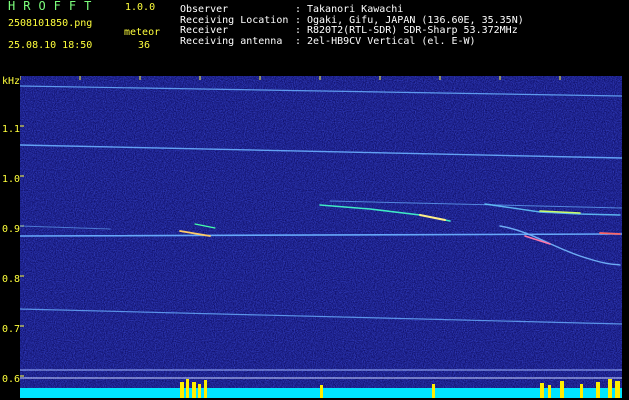 This screenshot has width=629, height=400. What do you see at coordinates (54, 6) in the screenshot?
I see `app-logo: HROFFT` at bounding box center [54, 6].